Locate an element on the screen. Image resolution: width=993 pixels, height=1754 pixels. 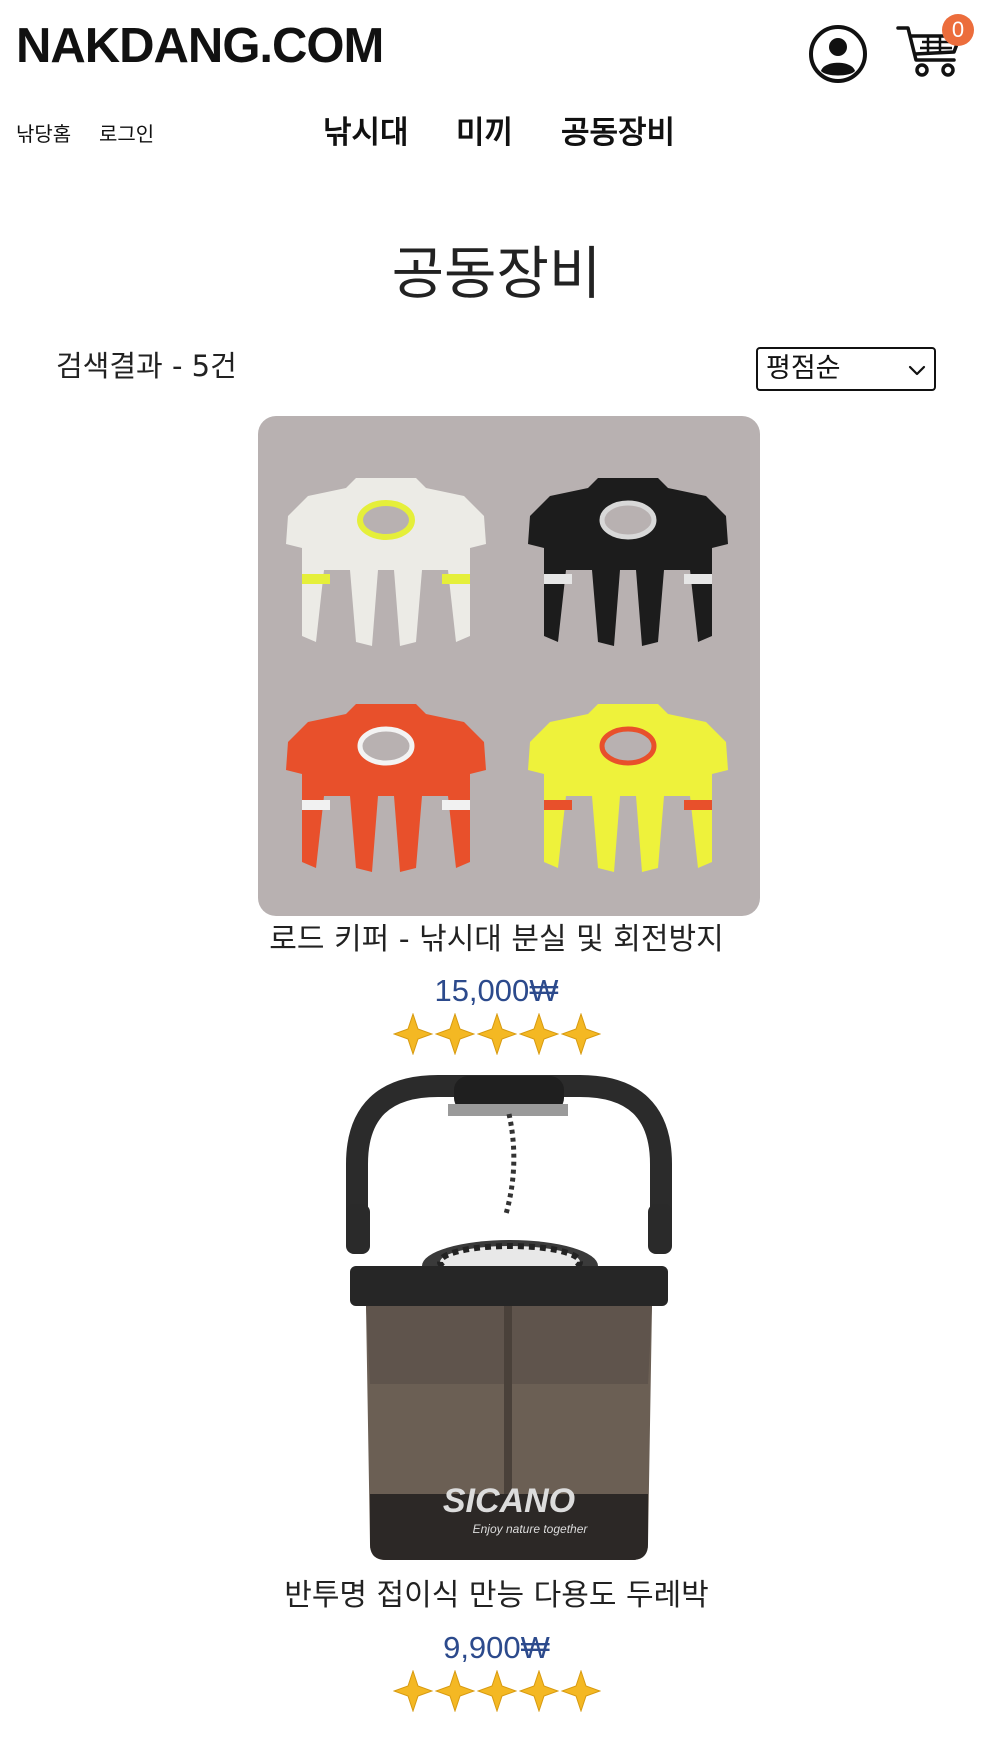
product-image-bucket: SICANO Enjoy nature together is located at coordinates (509, 1321).